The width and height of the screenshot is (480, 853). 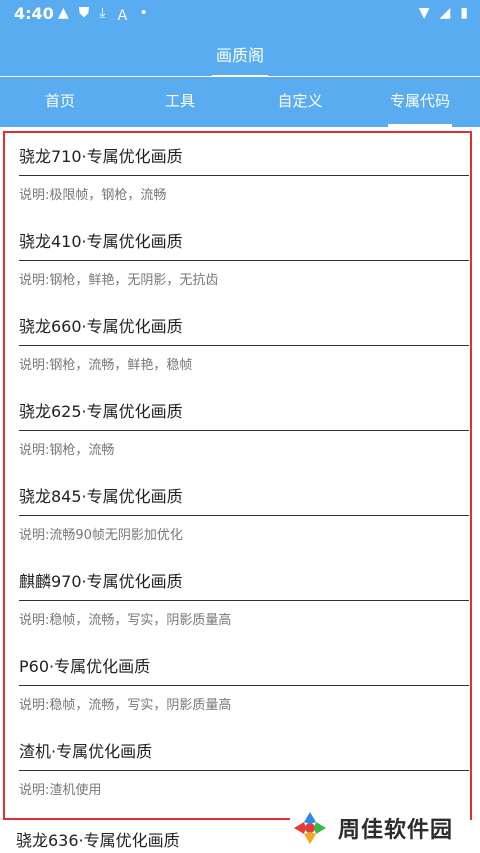 I want to click on list-item: 骁龙710·专属优化画质 说明:极限帧，钢枪，流畅, so click(x=244, y=171).